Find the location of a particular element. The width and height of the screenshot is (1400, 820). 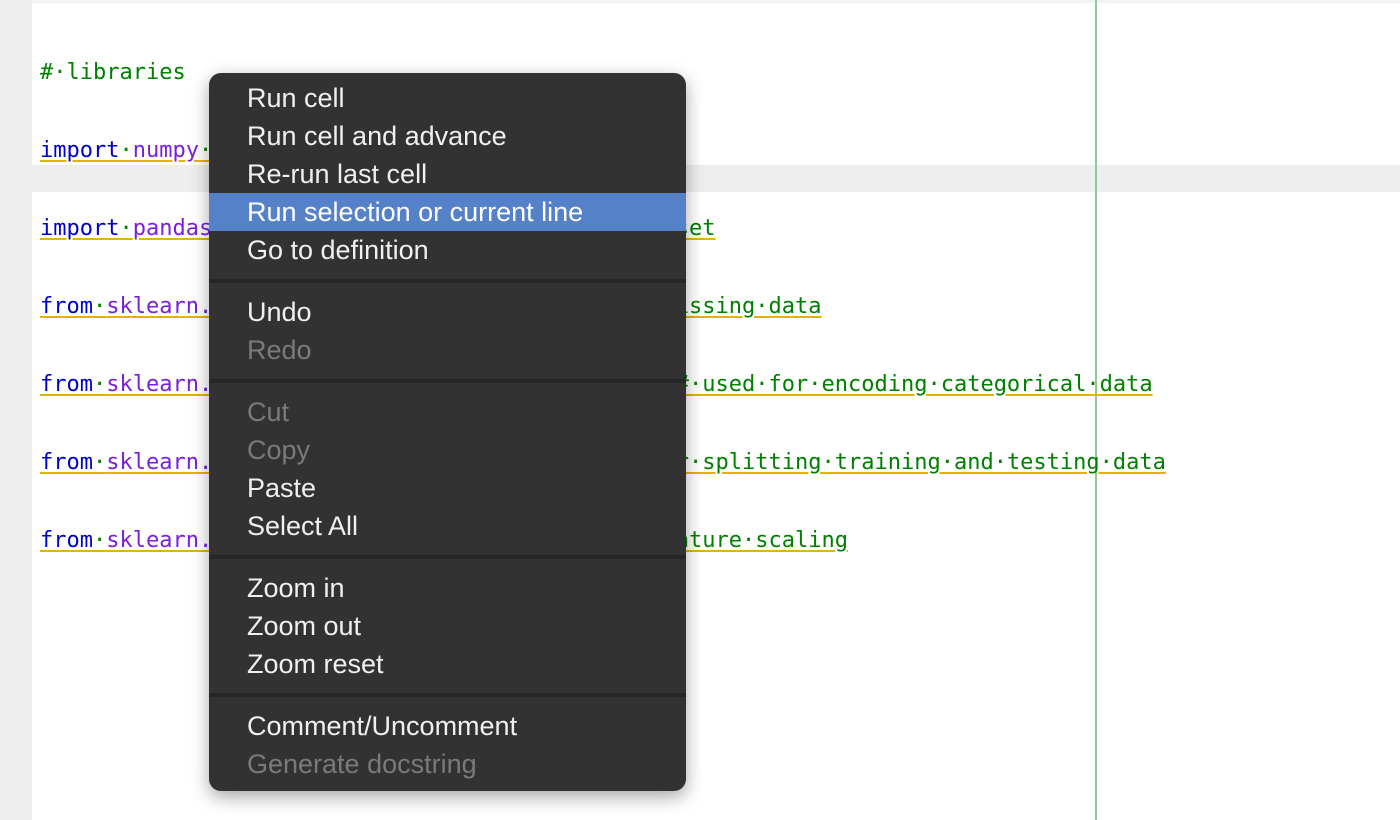

editor-top-strip is located at coordinates (716, 1).